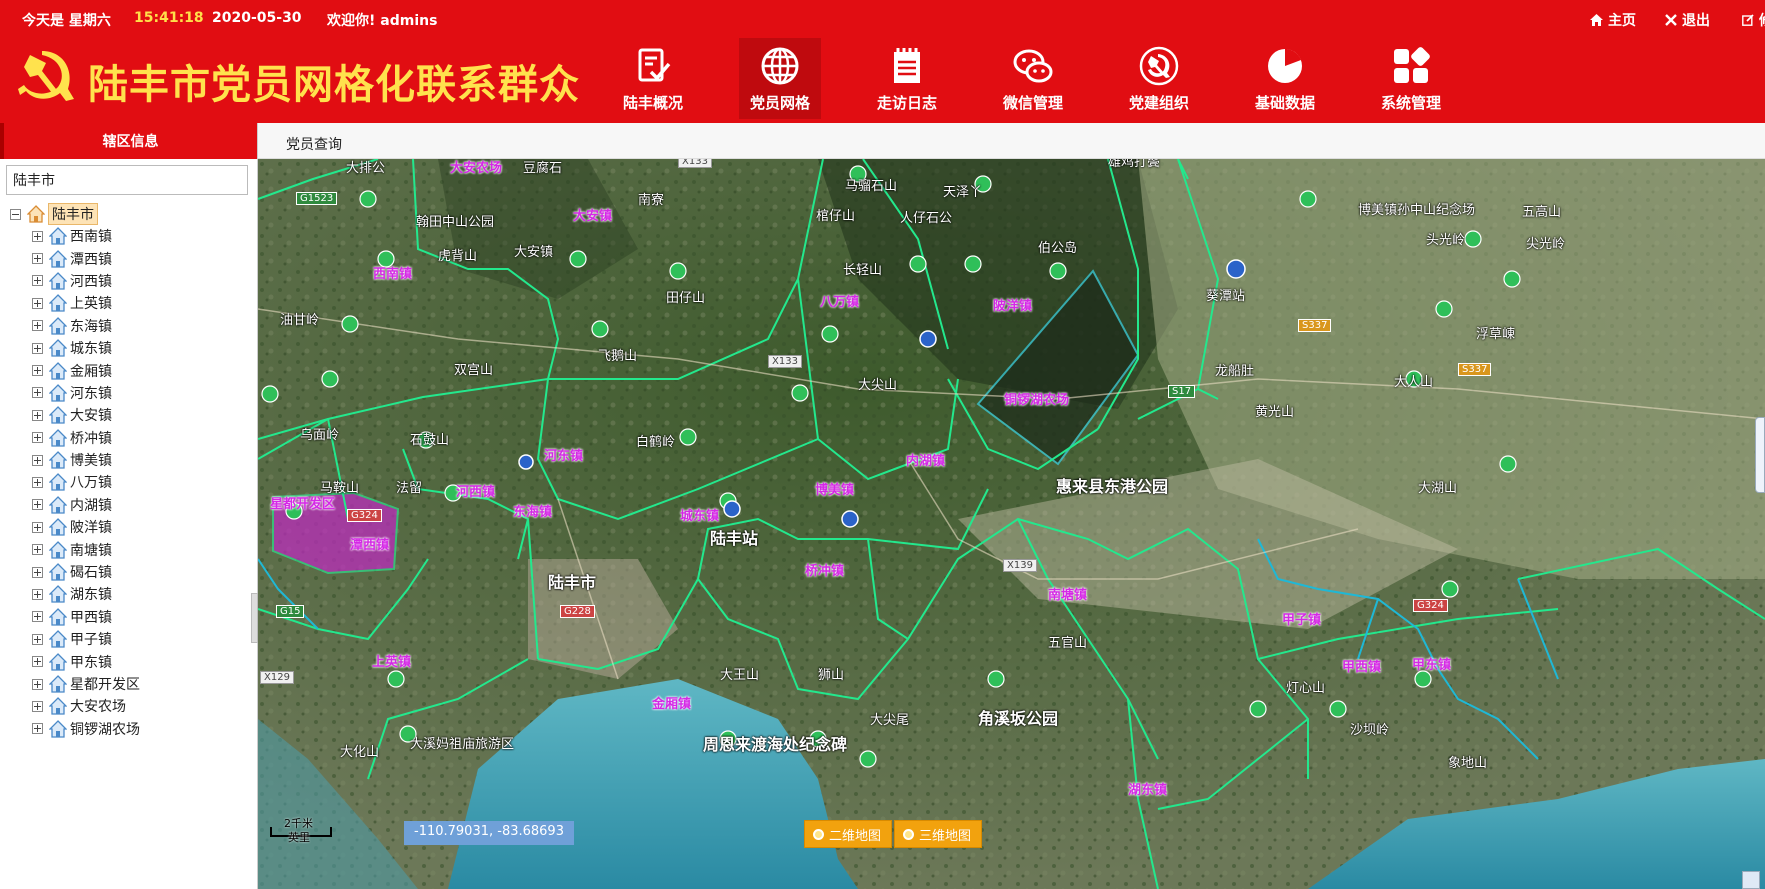 Image resolution: width=1765 pixels, height=889 pixels. What do you see at coordinates (130, 572) in the screenshot?
I see `tree-node: 碣石镇` at bounding box center [130, 572].